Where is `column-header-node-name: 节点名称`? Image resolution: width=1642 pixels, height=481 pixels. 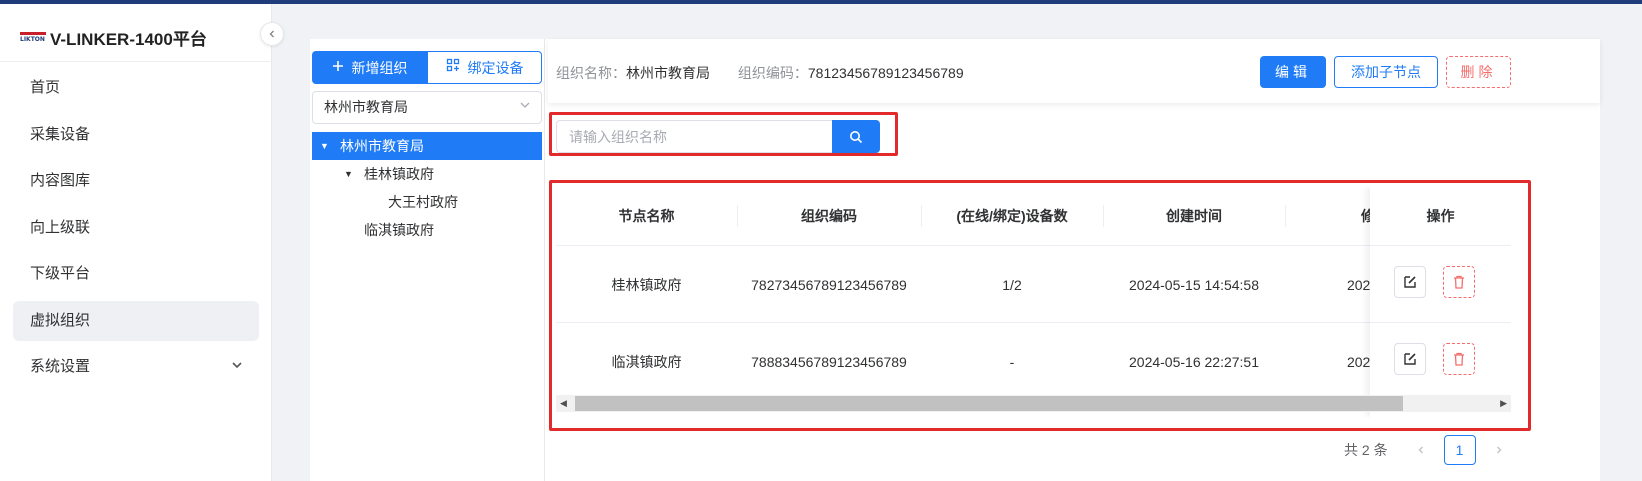 column-header-node-name: 节点名称 is located at coordinates (646, 216).